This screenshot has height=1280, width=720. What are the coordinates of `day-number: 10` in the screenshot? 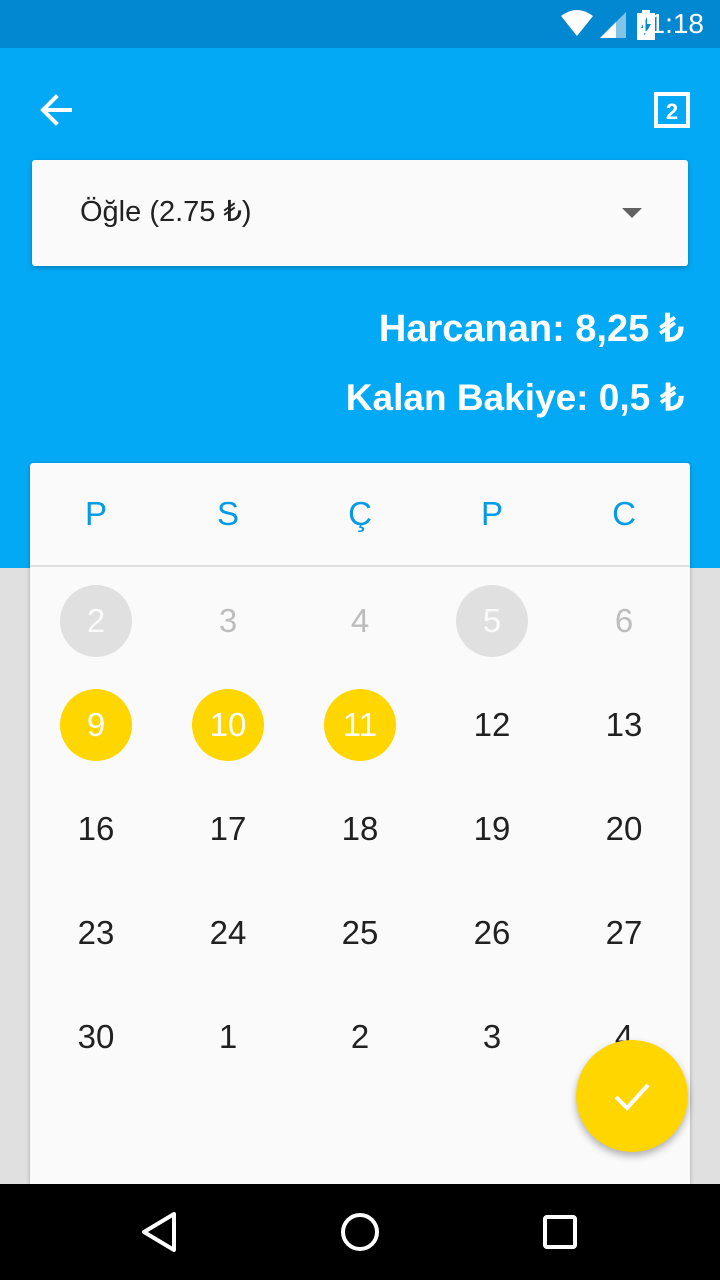 It's located at (228, 725).